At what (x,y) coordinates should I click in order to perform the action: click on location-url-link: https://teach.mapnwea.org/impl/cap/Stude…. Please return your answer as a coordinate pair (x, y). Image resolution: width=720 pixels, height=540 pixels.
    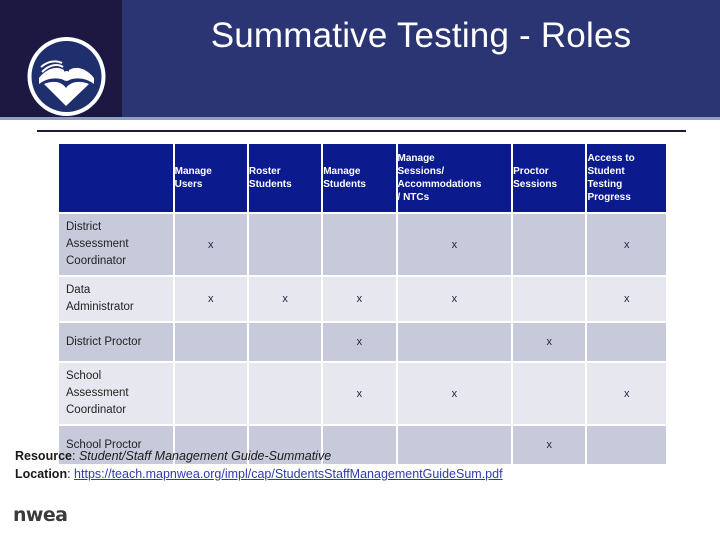
    Looking at the image, I should click on (288, 474).